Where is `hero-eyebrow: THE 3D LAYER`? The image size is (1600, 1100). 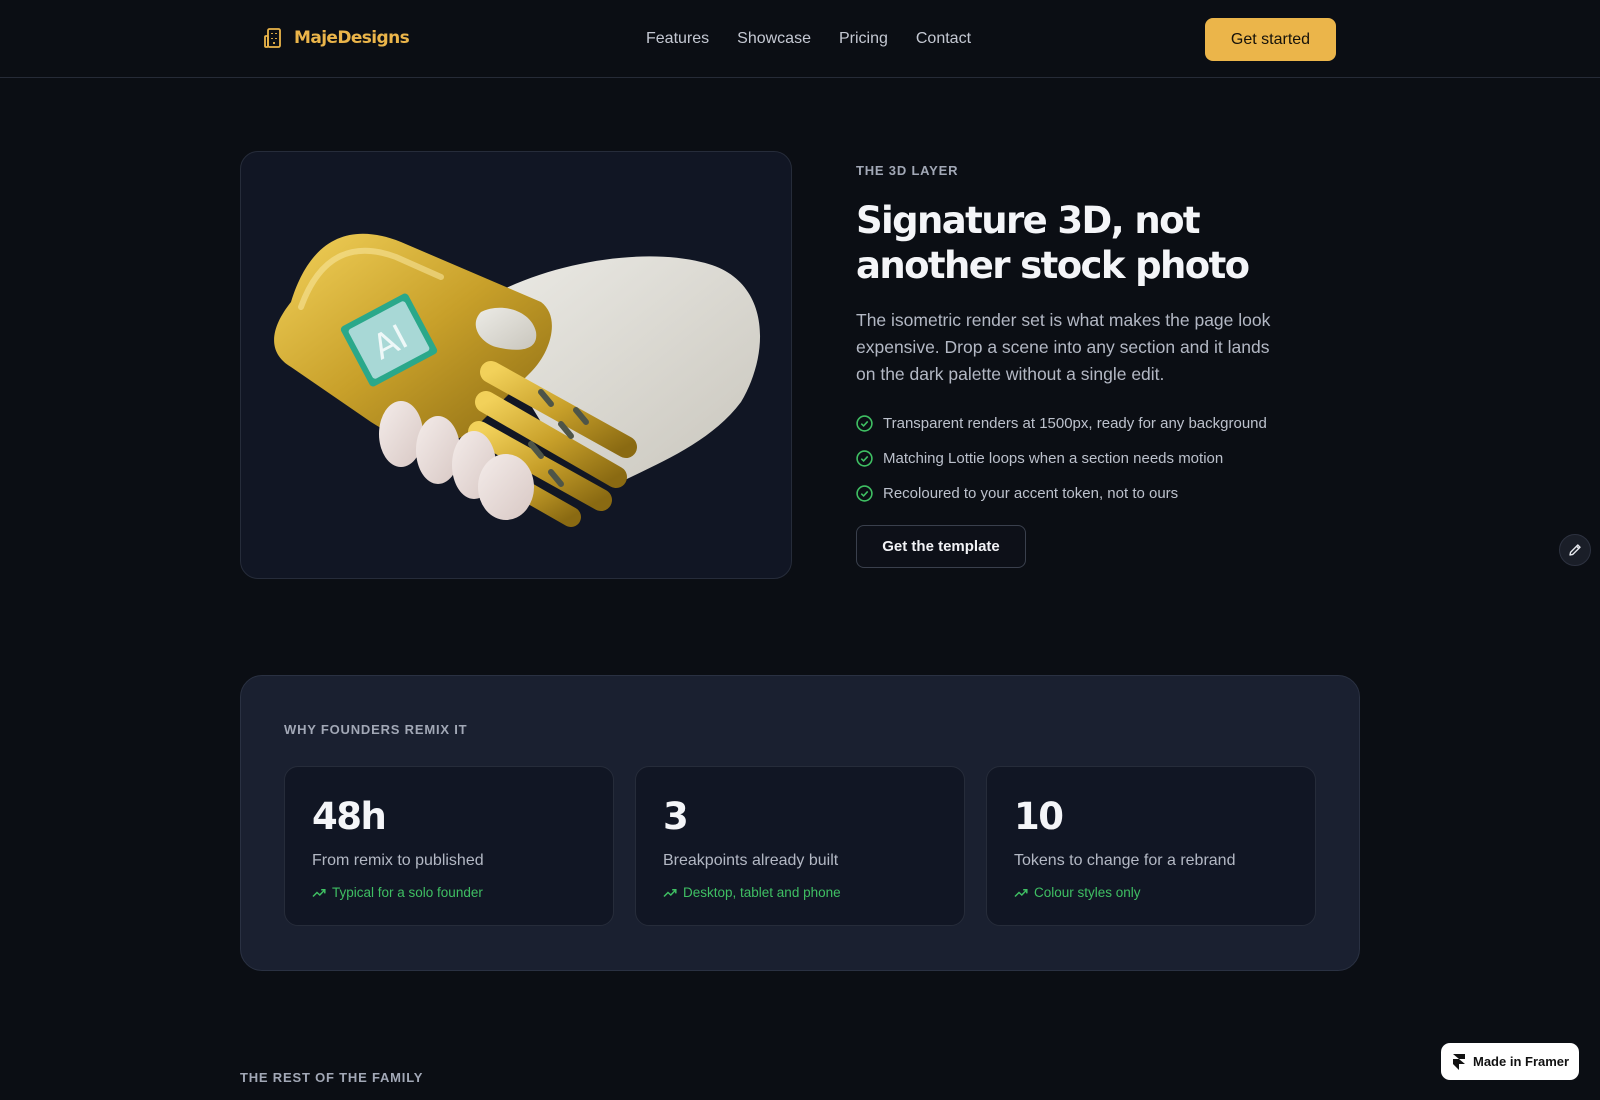 hero-eyebrow: THE 3D LAYER is located at coordinates (907, 170).